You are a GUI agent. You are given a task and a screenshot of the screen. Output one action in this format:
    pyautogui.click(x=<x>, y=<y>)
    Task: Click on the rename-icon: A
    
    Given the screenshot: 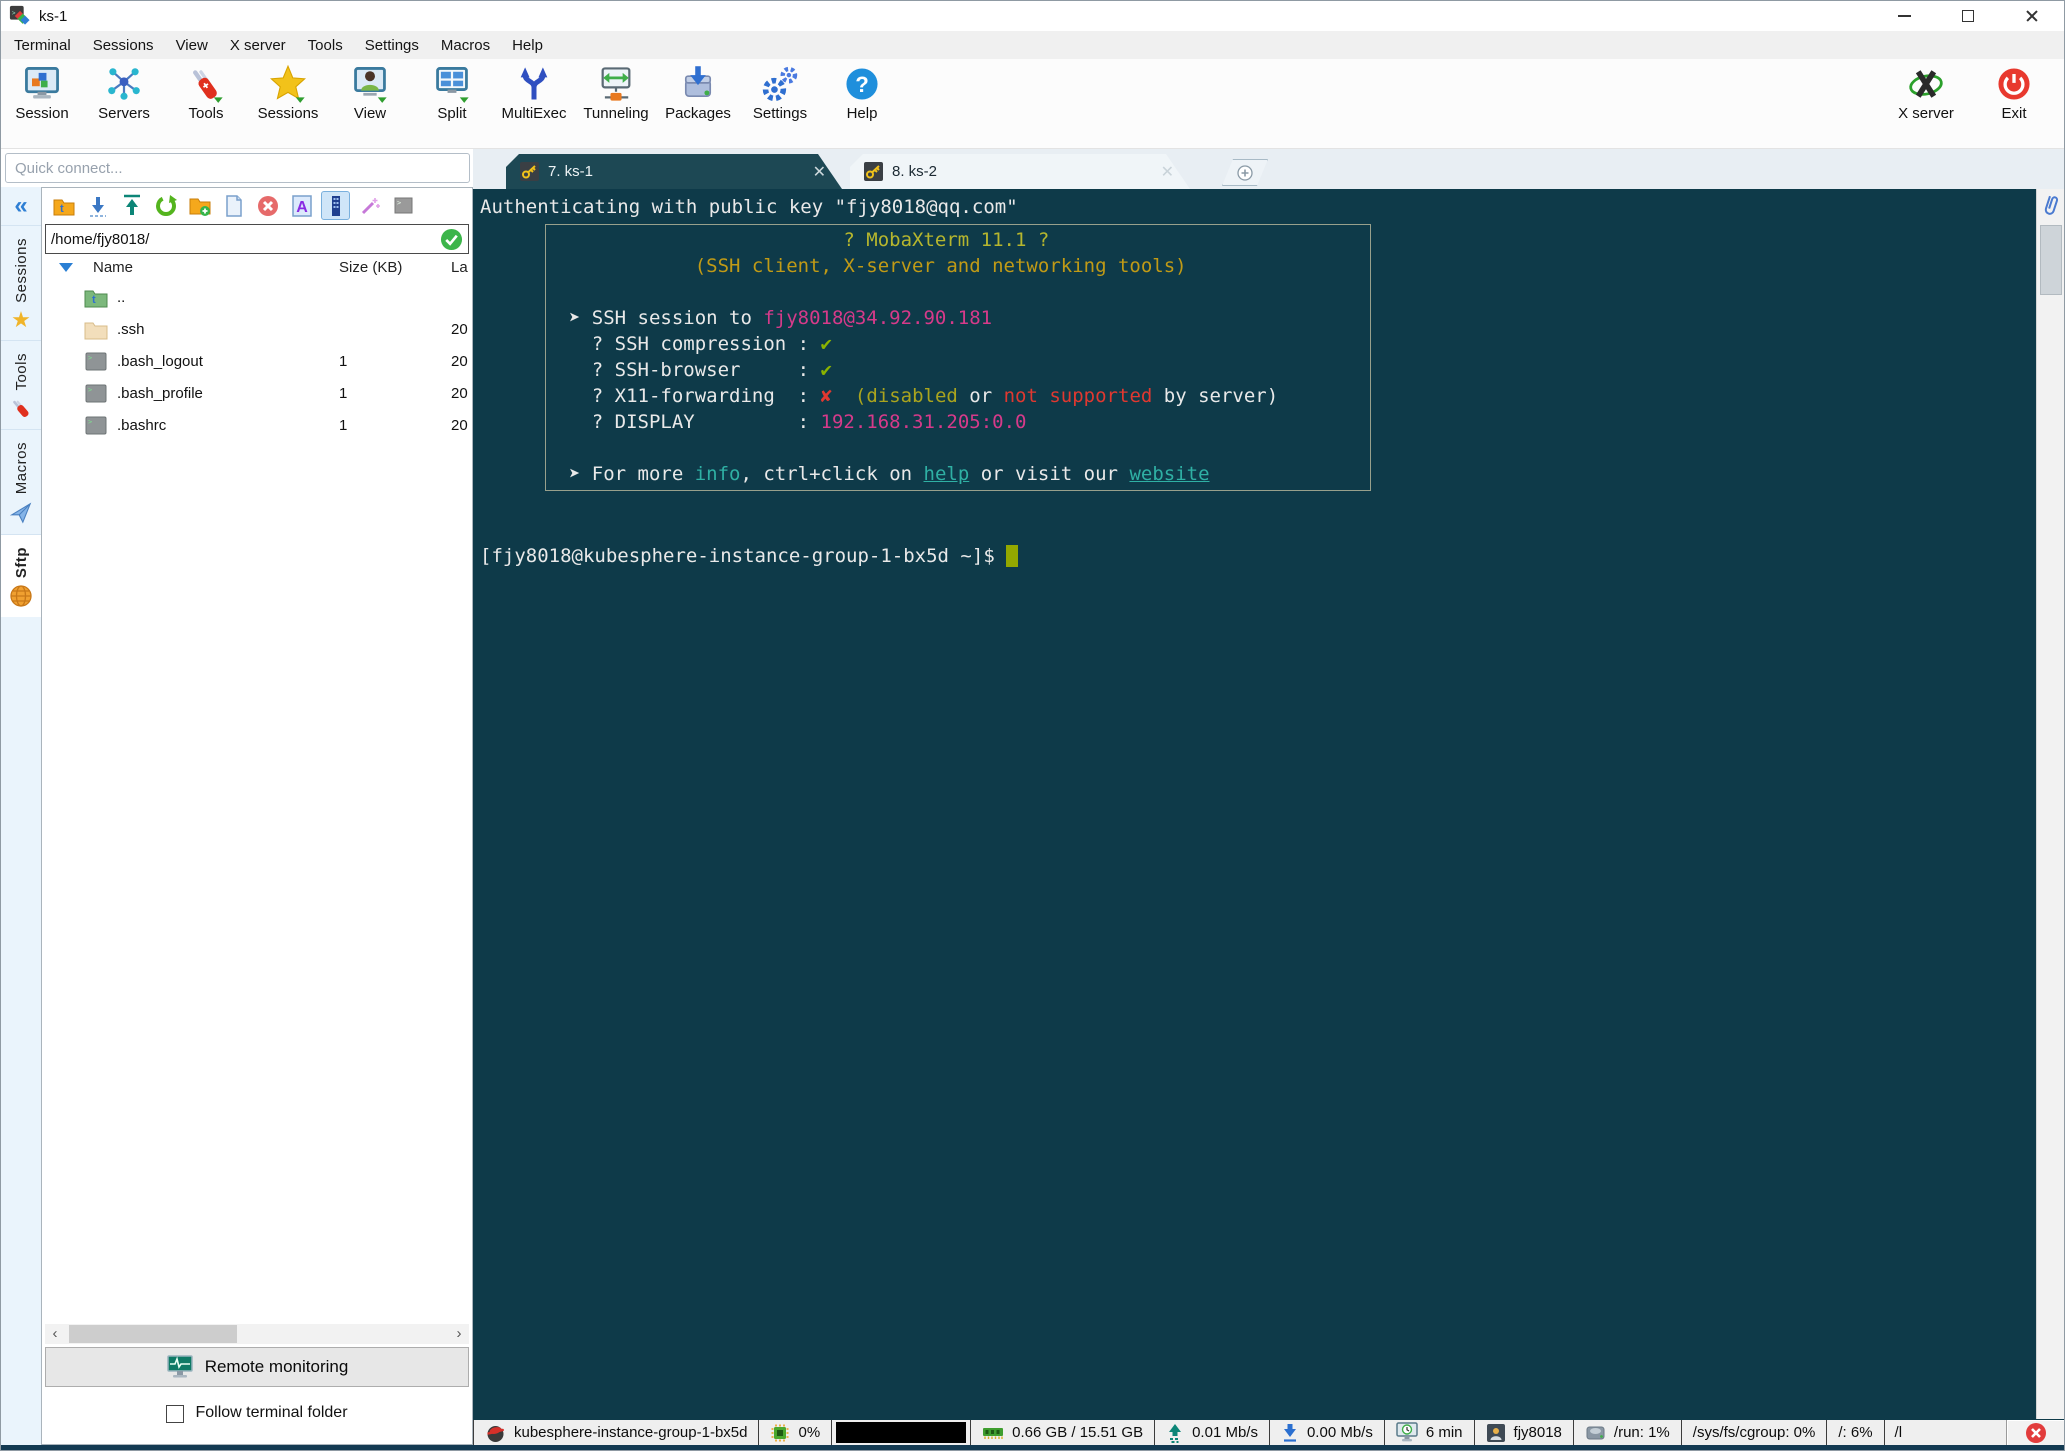 What is the action you would take?
    pyautogui.click(x=301, y=205)
    